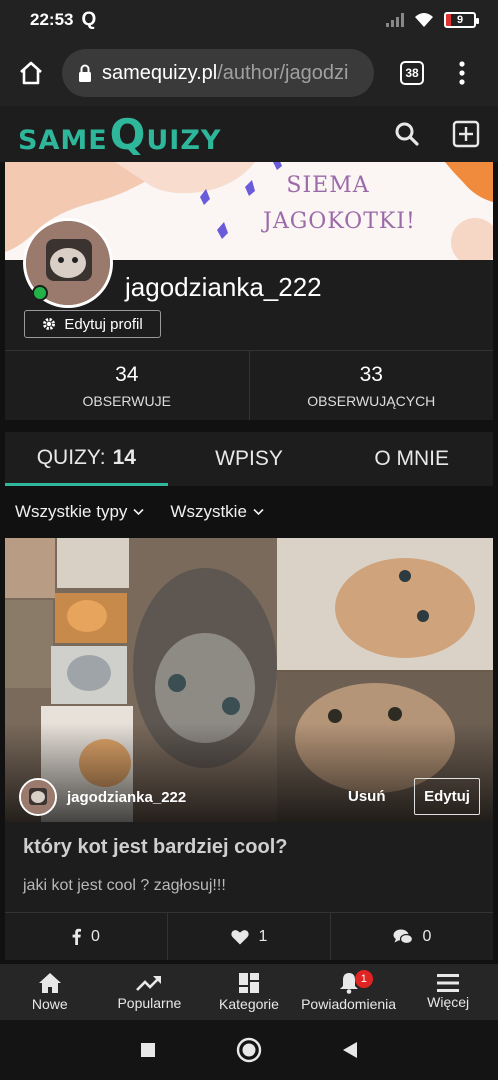 The width and height of the screenshot is (498, 1080). What do you see at coordinates (124, 885) in the screenshot?
I see `quiz-description: jaki kot jest cool ? zagłosuj!!!` at bounding box center [124, 885].